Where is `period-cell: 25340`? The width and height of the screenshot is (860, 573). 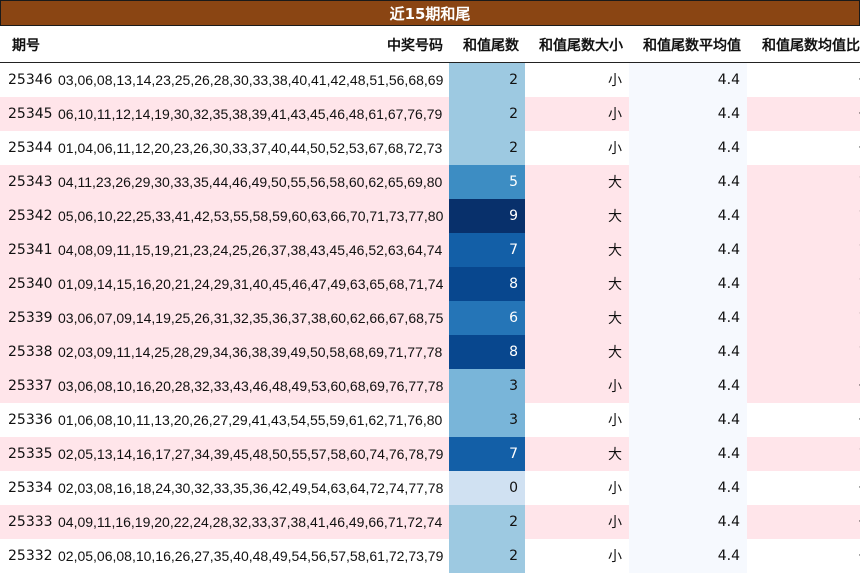 period-cell: 25340 is located at coordinates (29, 284).